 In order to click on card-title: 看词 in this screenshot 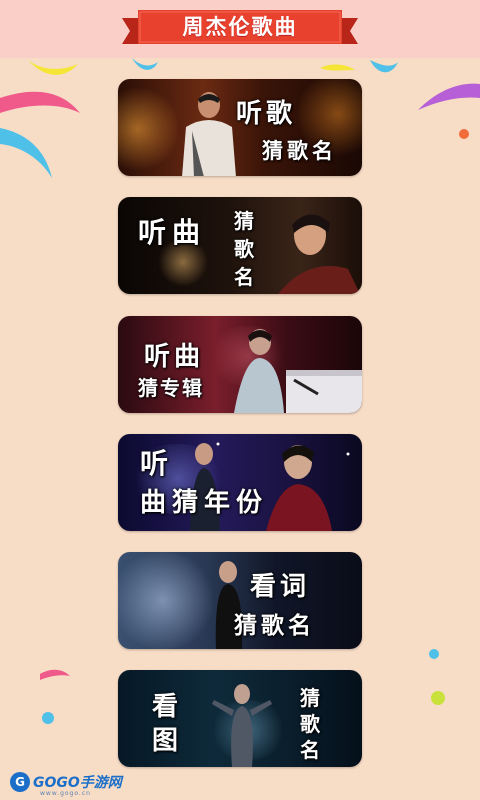, I will do `click(280, 587)`.